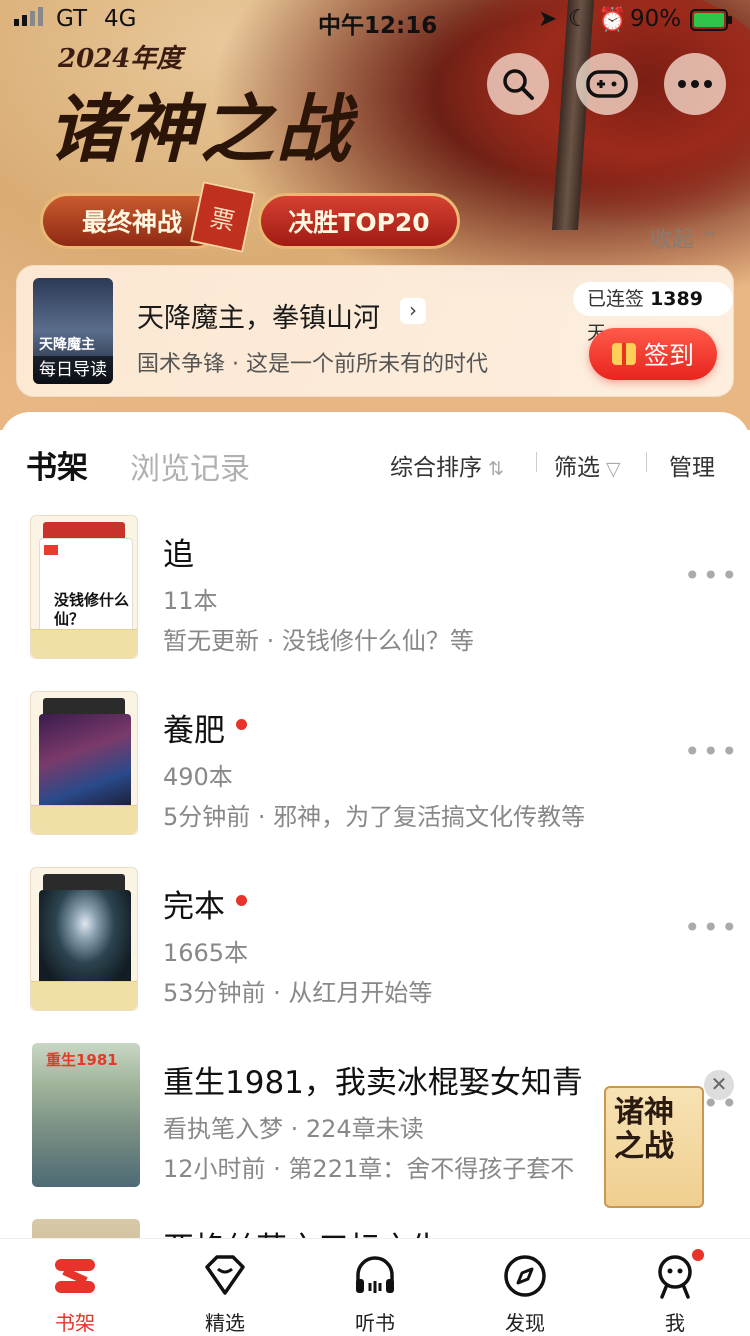 This screenshot has width=750, height=1336. I want to click on diamond-icon, so click(225, 1275).